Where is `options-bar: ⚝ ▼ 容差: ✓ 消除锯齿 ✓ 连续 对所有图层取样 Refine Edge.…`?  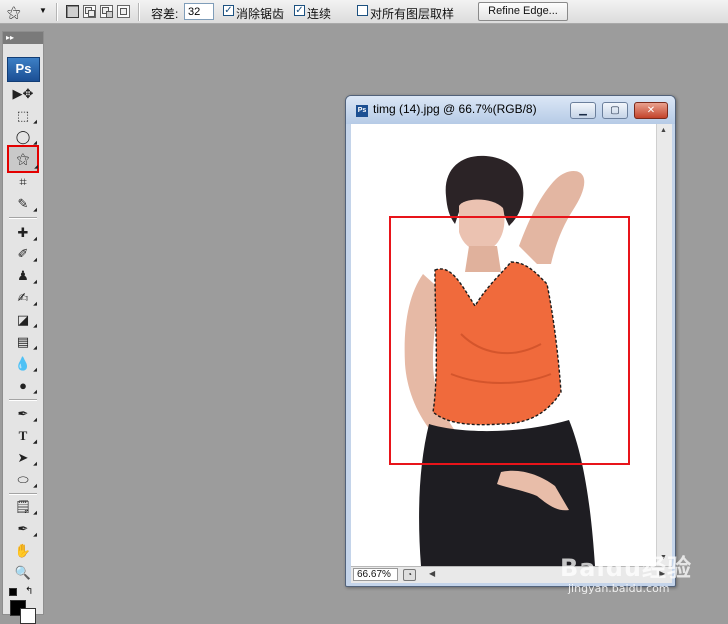 options-bar: ⚝ ▼ 容差: ✓ 消除锯齿 ✓ 连续 对所有图层取样 Refine Edge.… is located at coordinates (364, 12).